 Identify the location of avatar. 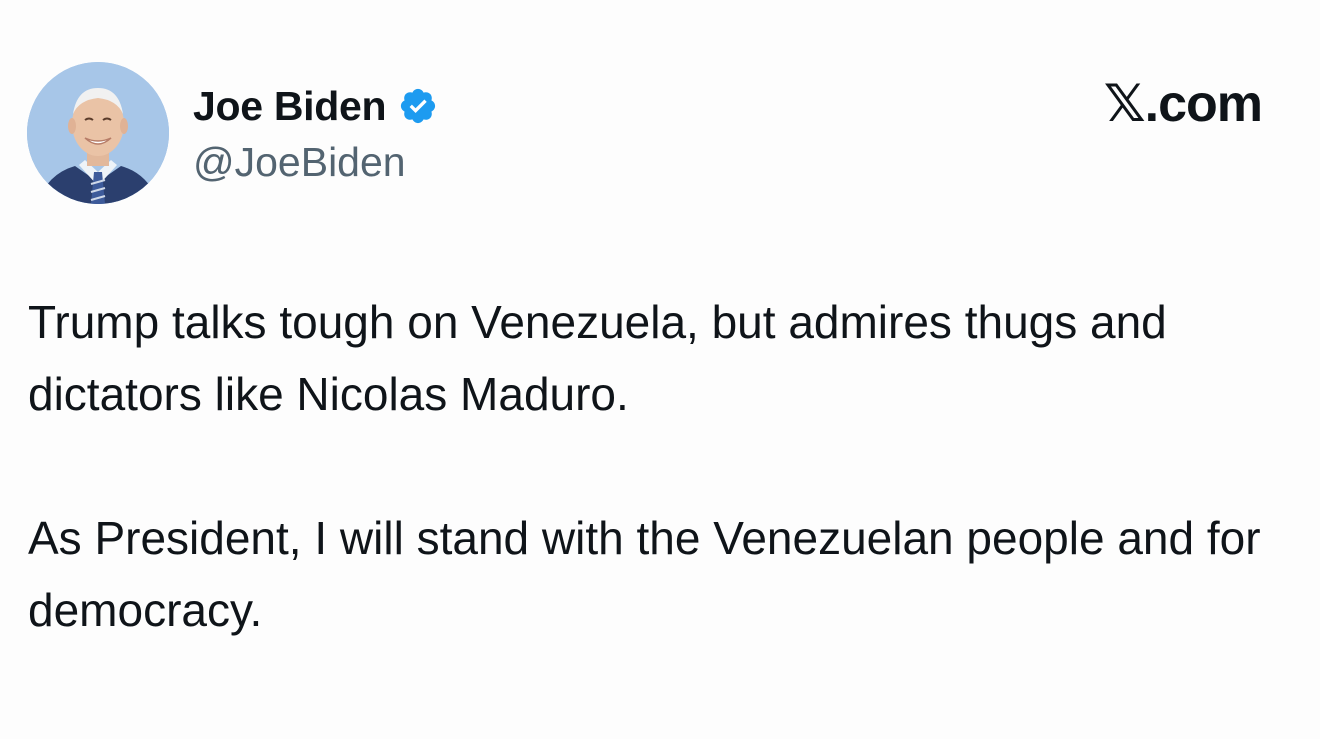
(98, 133).